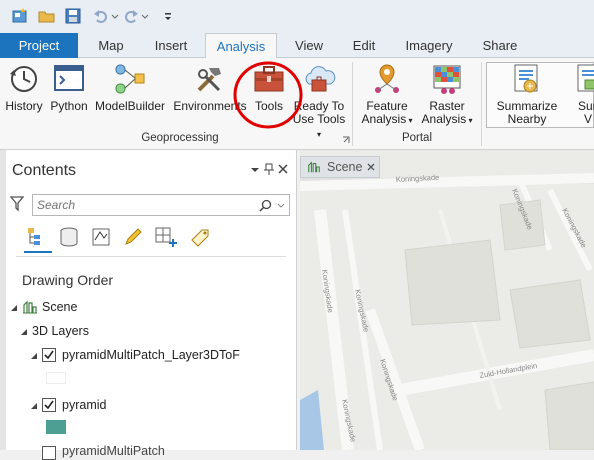  Describe the element at coordinates (130, 79) in the screenshot. I see `modelbuilder-icon` at that location.